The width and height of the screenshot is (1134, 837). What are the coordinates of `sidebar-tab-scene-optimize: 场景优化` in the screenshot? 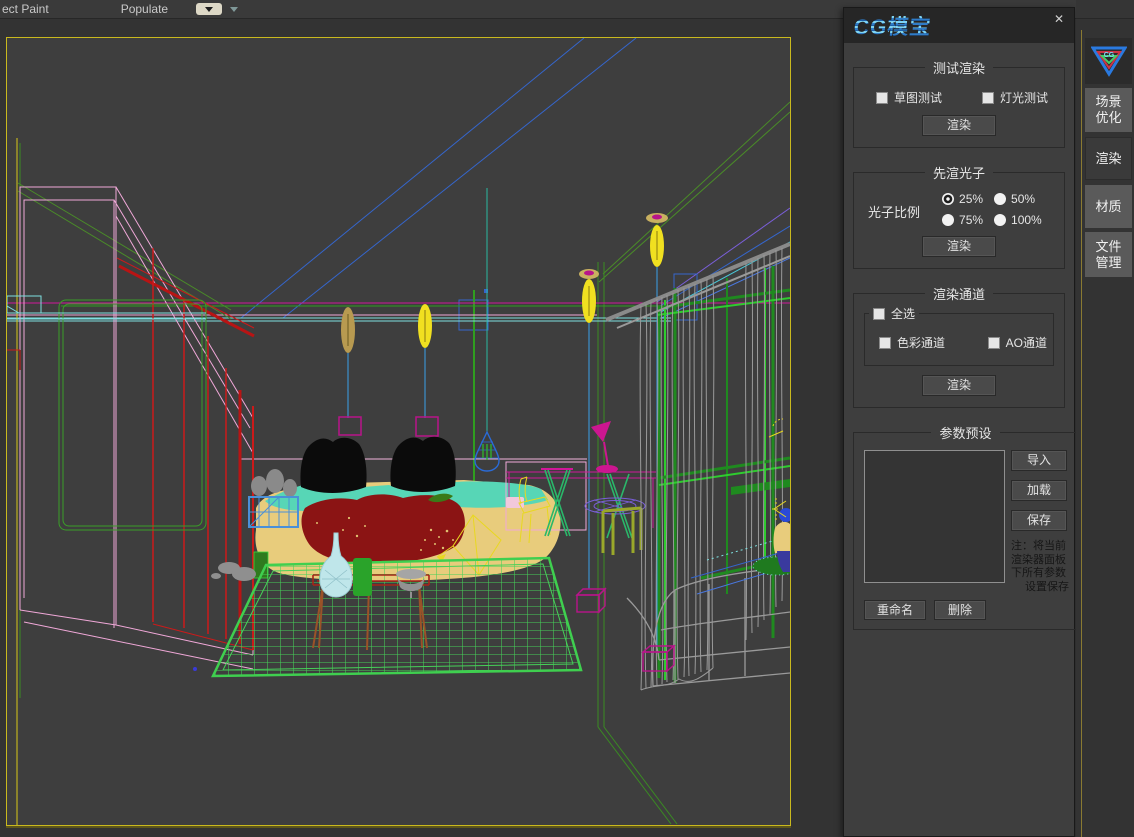 It's located at (1108, 110).